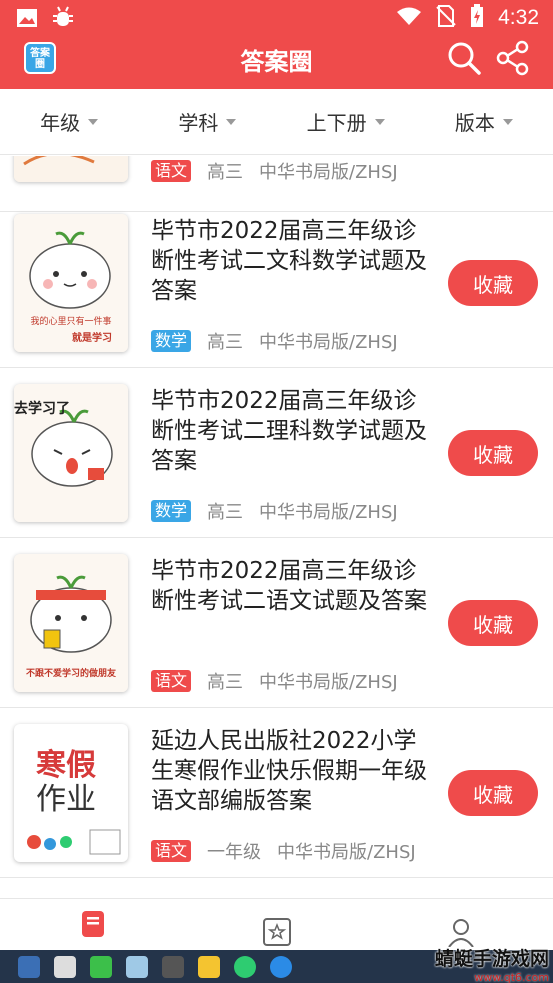 The height and width of the screenshot is (983, 553). I want to click on filter-edition: 版本, so click(484, 121).